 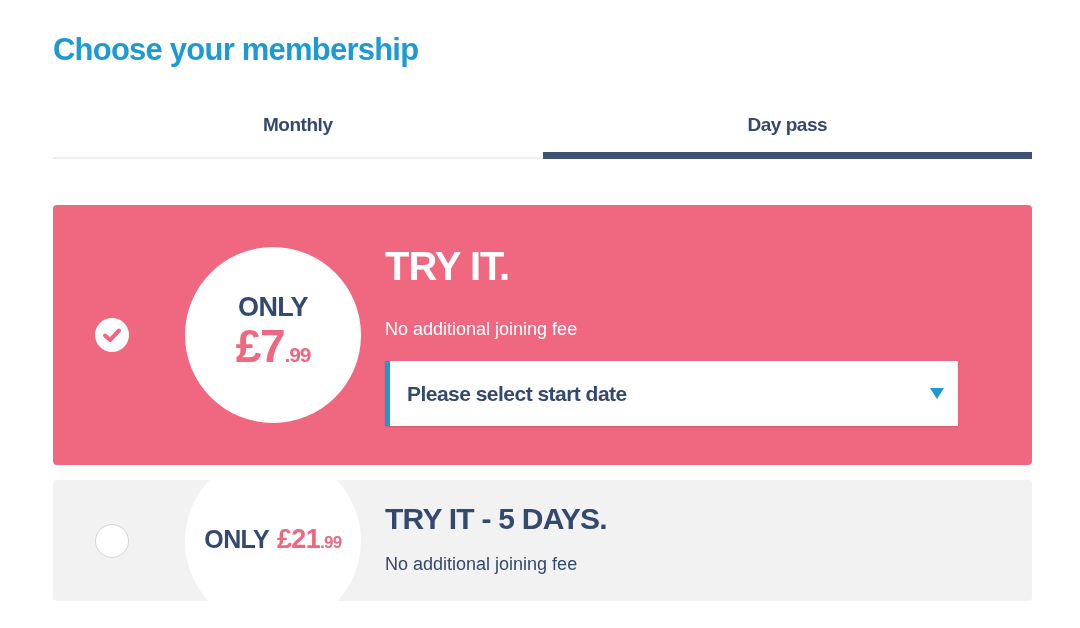 I want to click on plan-title: TRY IT - 5 DAYS., so click(x=496, y=518).